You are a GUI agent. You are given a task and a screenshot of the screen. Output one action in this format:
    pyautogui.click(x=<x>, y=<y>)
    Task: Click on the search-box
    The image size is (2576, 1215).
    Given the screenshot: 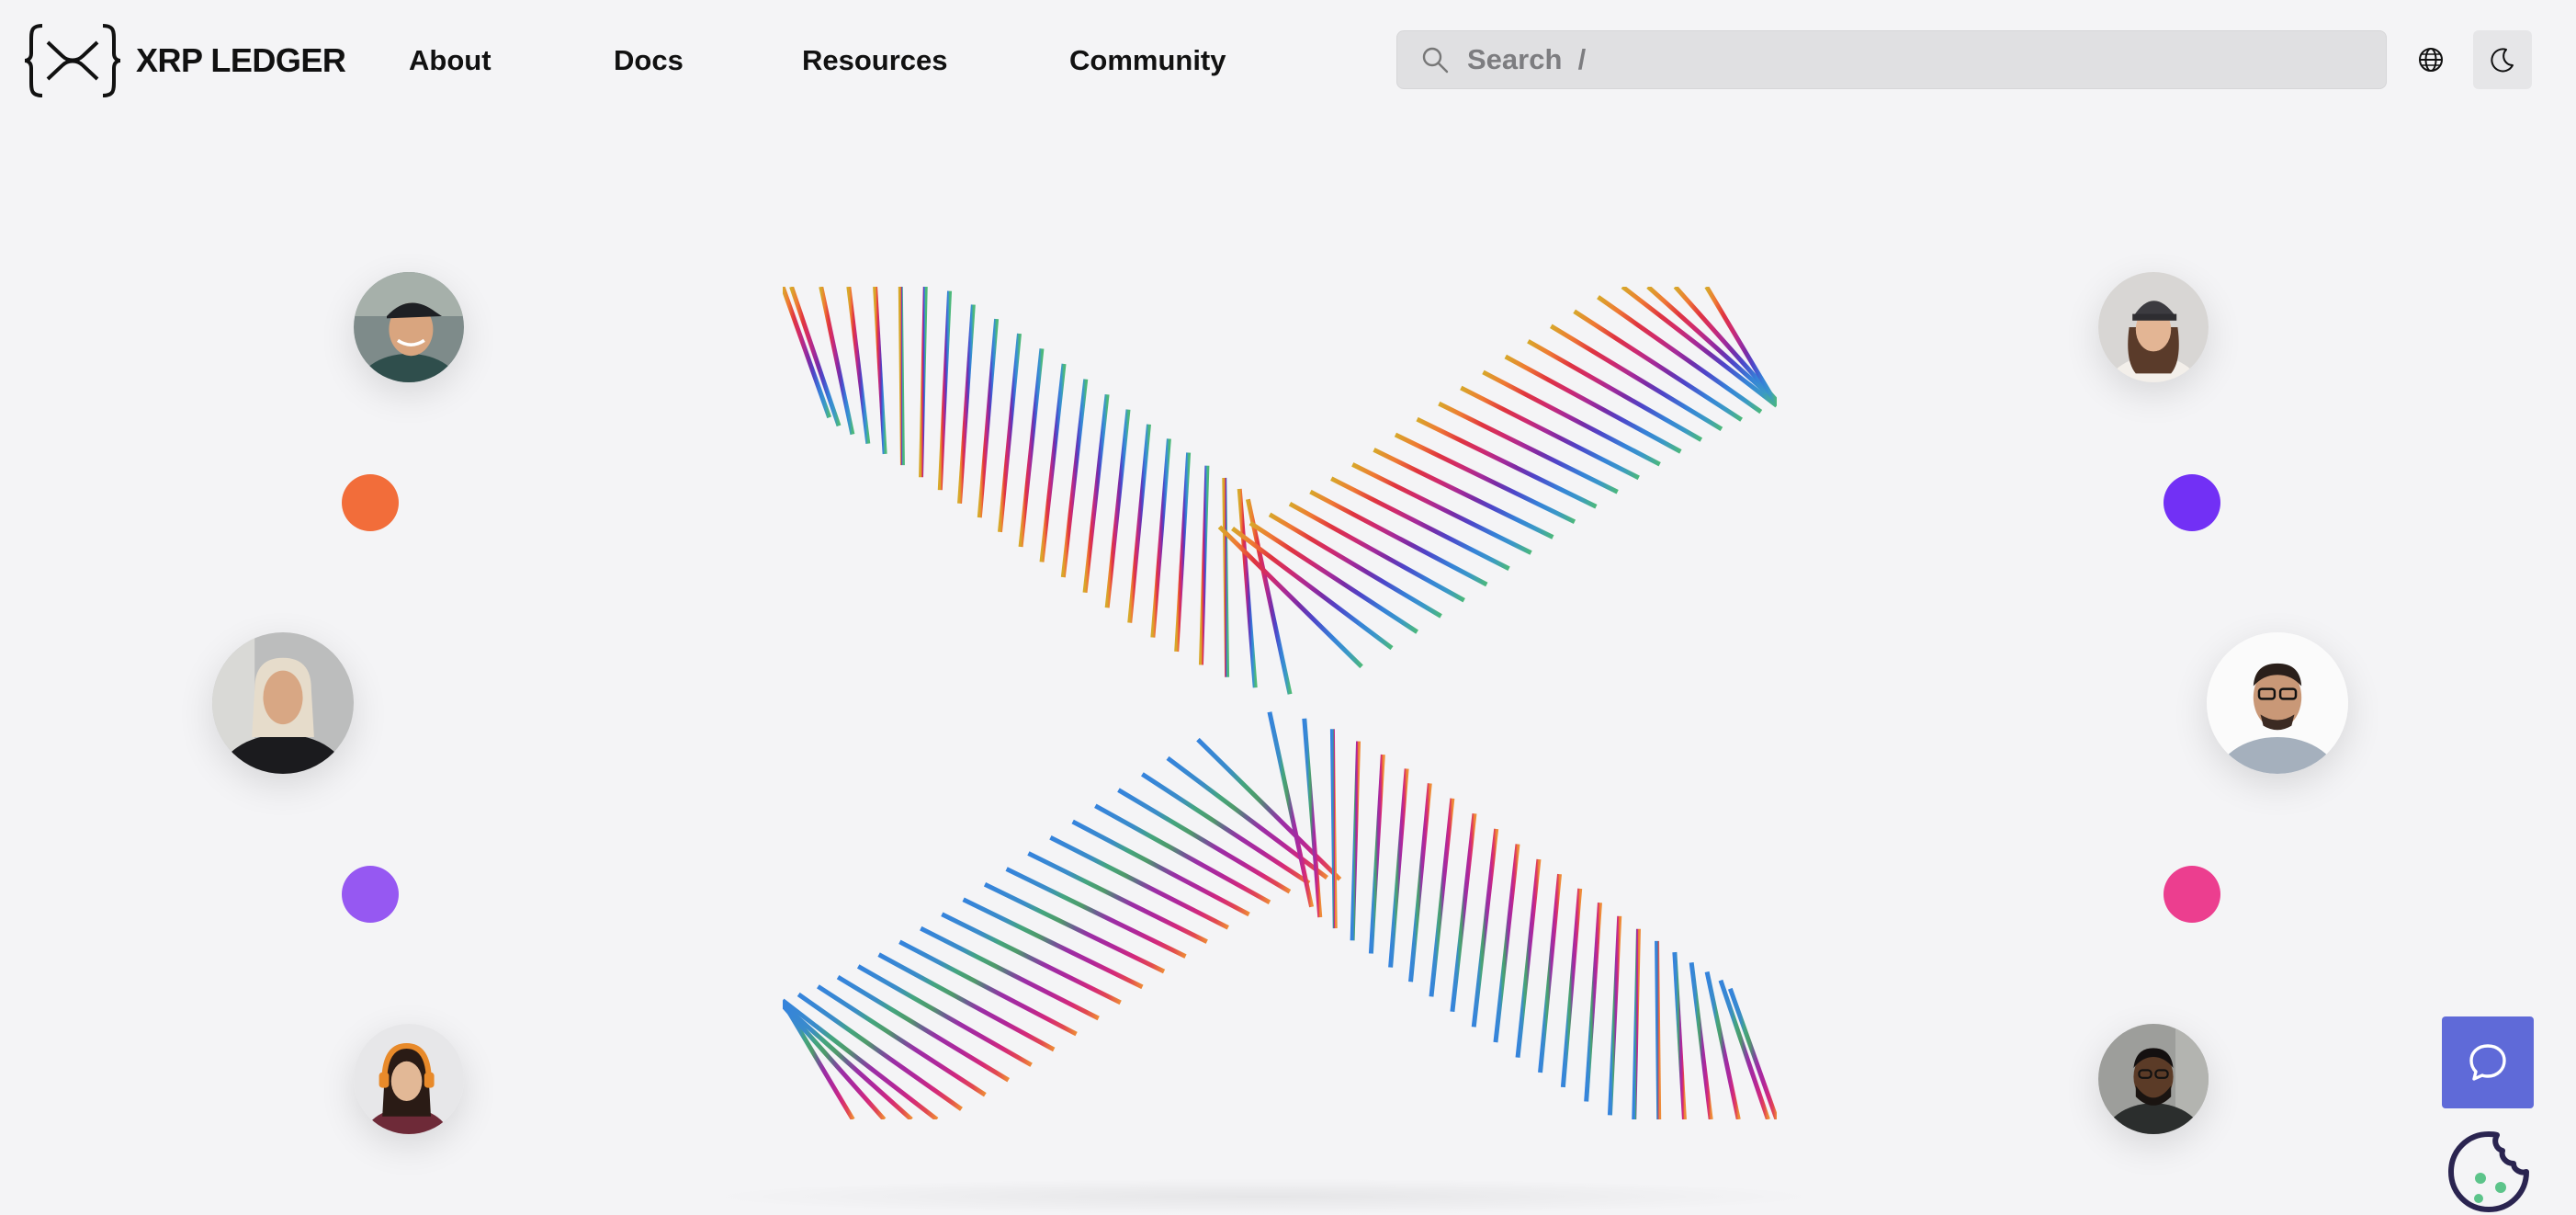 What is the action you would take?
    pyautogui.click(x=1891, y=59)
    